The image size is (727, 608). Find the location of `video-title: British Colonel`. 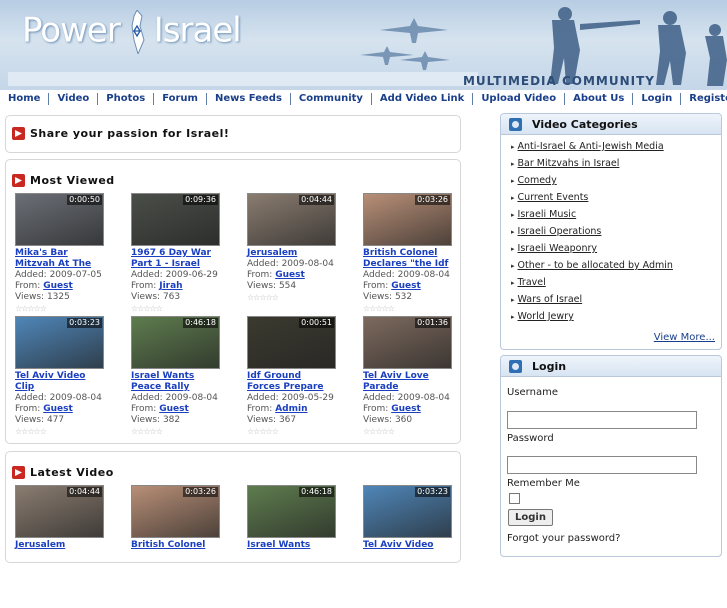

video-title: British Colonel is located at coordinates (189, 545).